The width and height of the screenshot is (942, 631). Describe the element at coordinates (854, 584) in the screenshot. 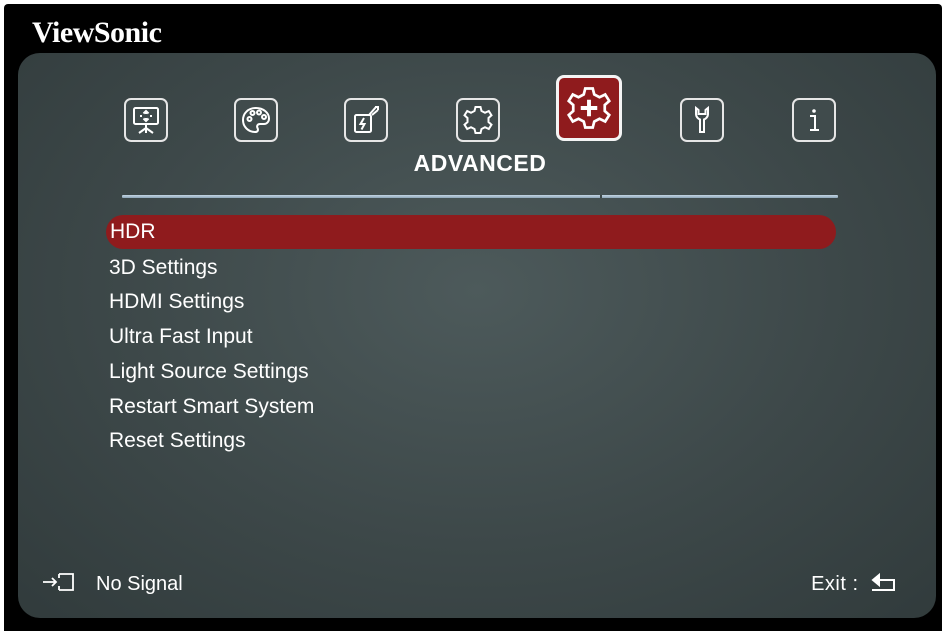

I see `exit-hint: Exit :` at that location.